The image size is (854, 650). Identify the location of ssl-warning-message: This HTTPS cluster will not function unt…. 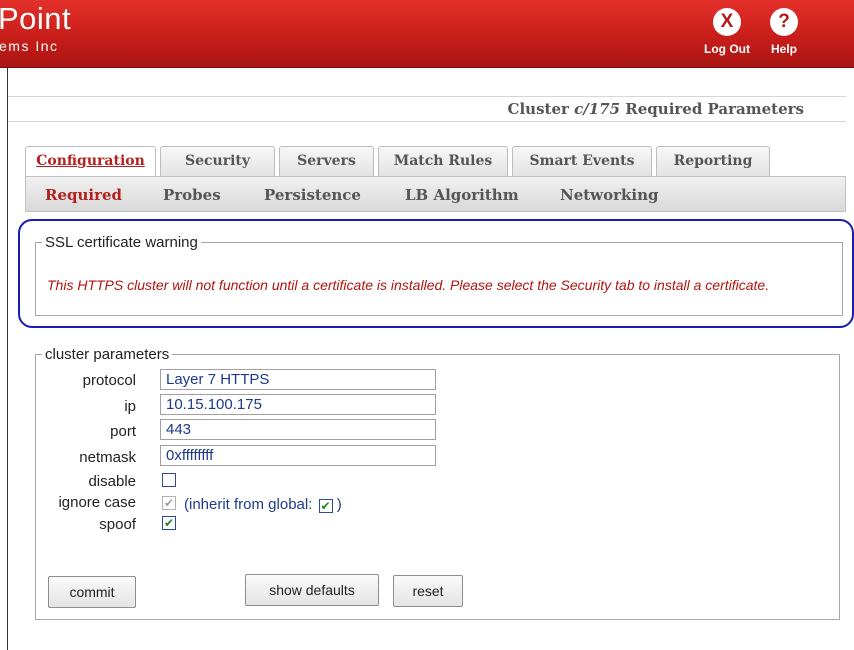
(408, 285).